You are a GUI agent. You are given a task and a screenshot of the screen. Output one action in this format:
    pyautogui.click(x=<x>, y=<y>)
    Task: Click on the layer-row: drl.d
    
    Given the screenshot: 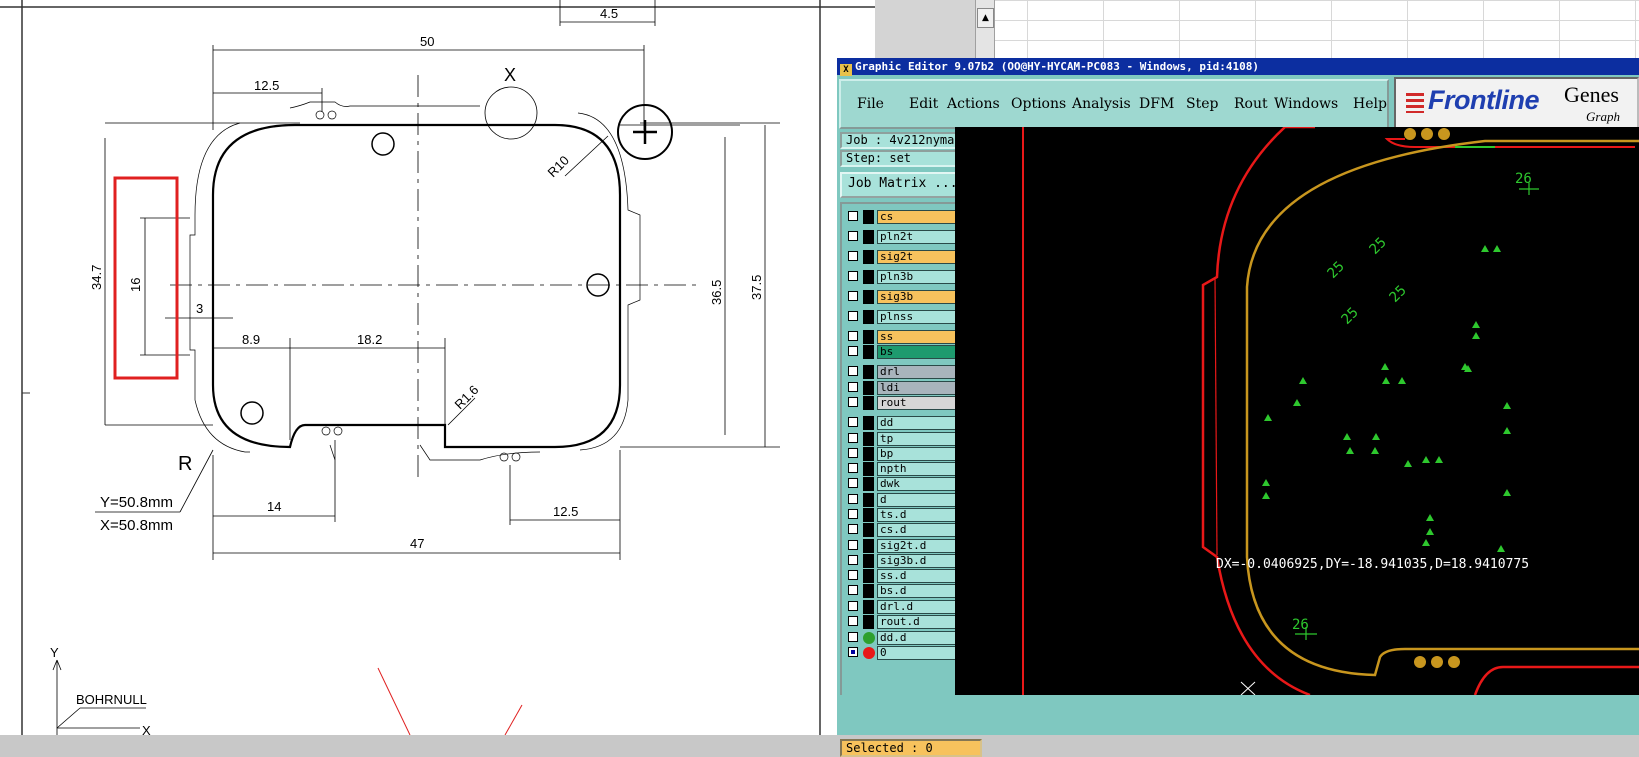 What is the action you would take?
    pyautogui.click(x=906, y=607)
    